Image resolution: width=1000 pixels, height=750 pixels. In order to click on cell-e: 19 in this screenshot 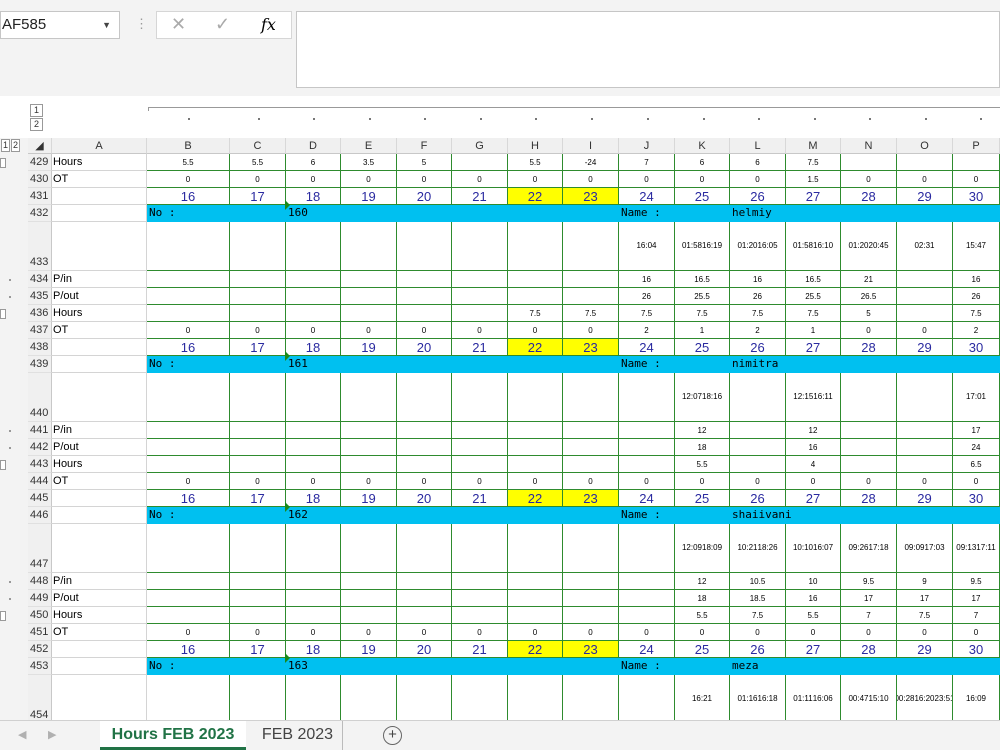, I will do `click(369, 196)`.